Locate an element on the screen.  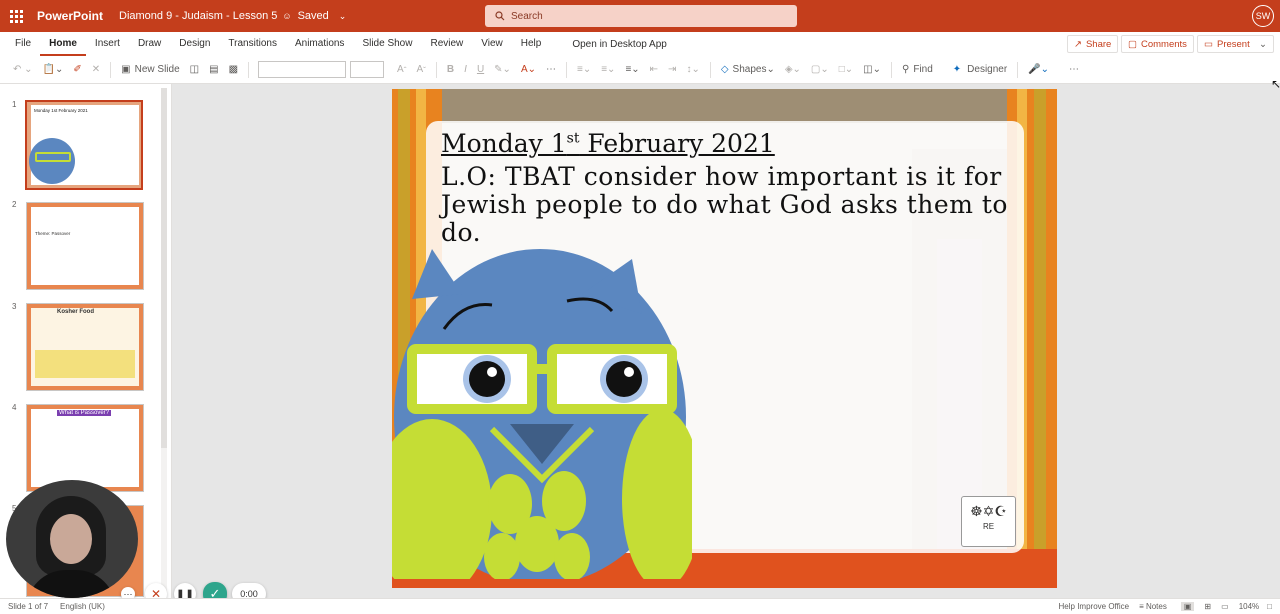
share-button: ↗ Share is located at coordinates (1093, 44).